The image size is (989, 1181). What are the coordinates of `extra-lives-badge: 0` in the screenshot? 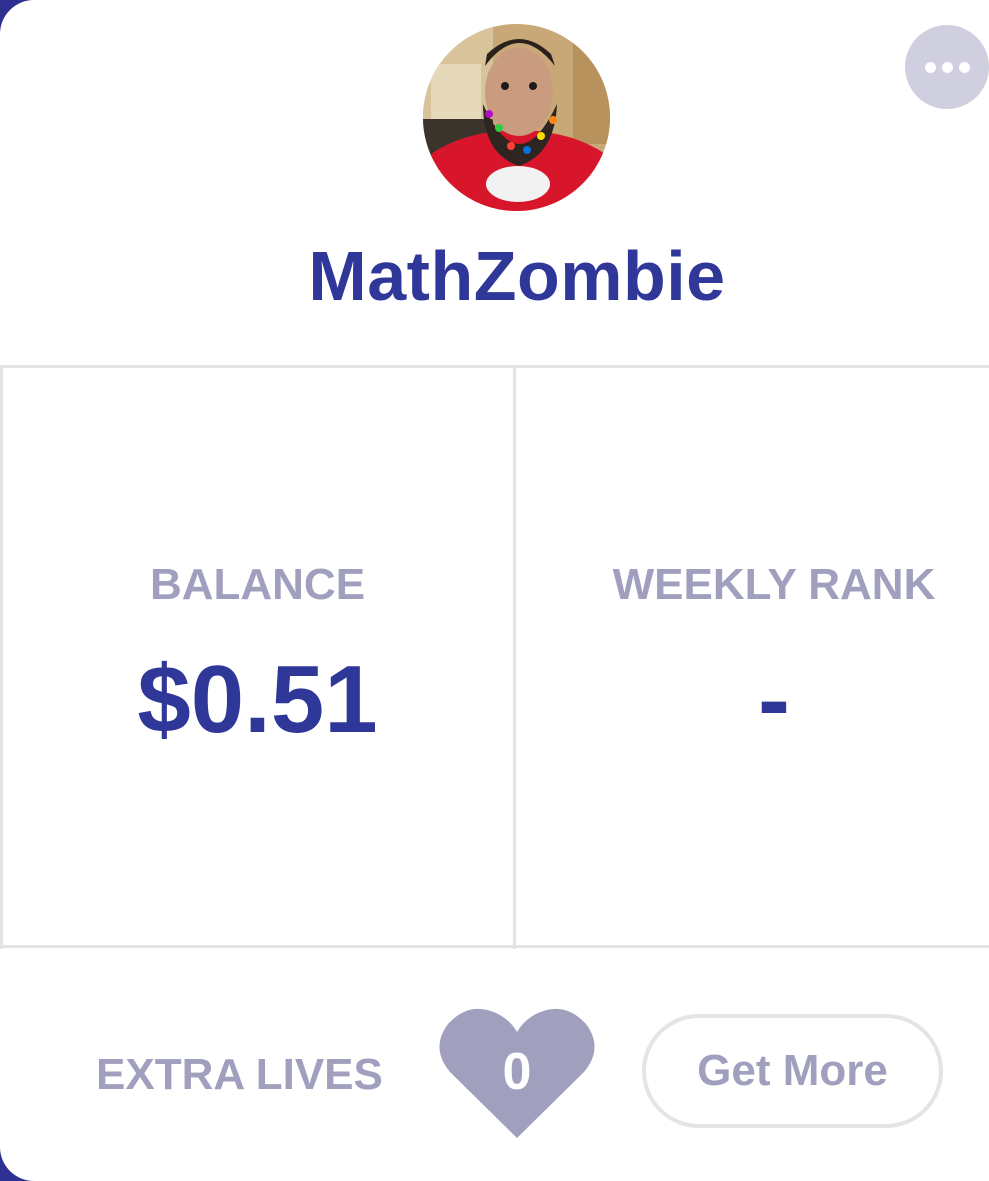 It's located at (517, 1074).